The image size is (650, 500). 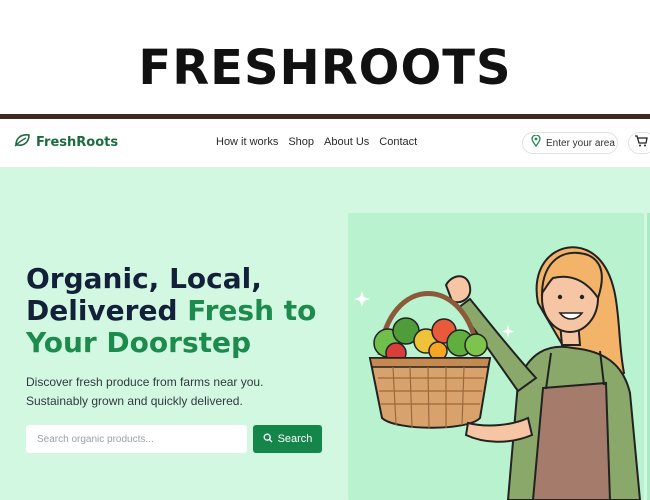 I want to click on area-selector: Enter your area, so click(x=570, y=143).